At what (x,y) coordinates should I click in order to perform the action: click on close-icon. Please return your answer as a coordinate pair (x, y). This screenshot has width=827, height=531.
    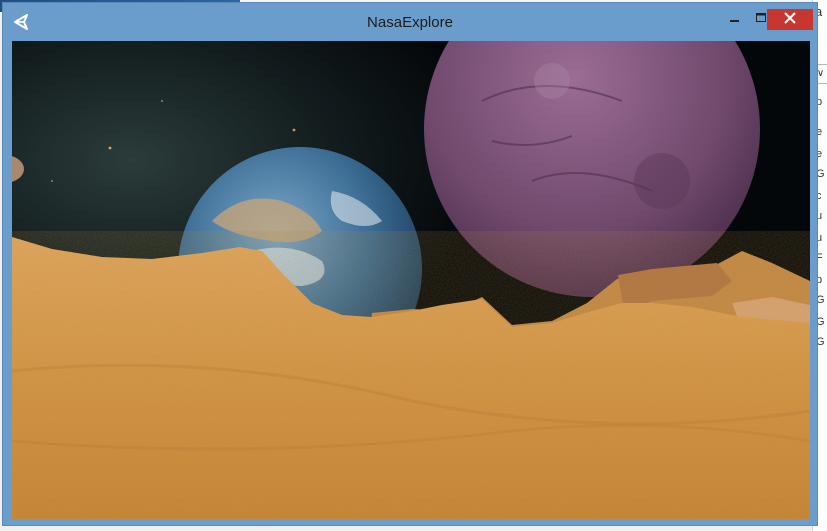
    Looking at the image, I should click on (790, 20).